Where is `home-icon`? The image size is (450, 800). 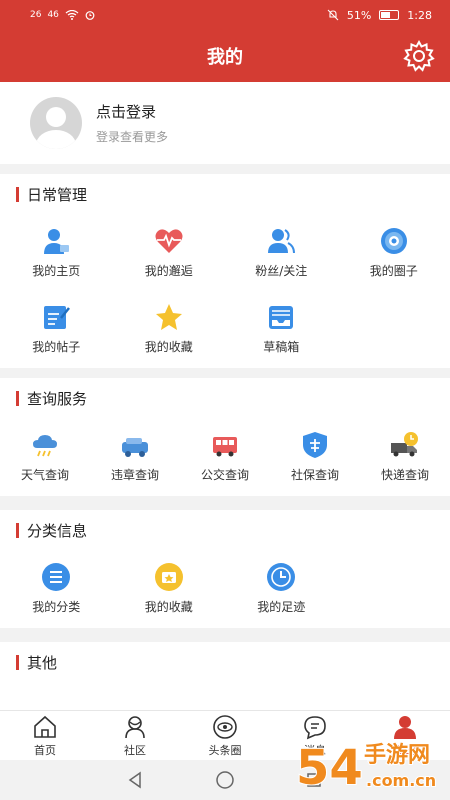
home-icon is located at coordinates (45, 726).